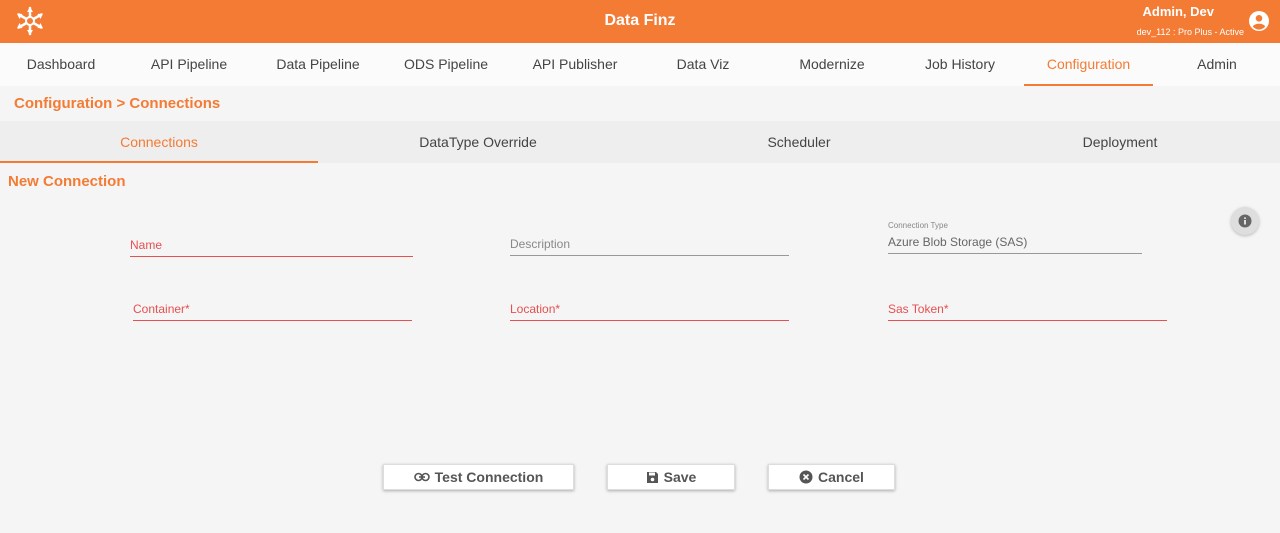 The image size is (1280, 533). Describe the element at coordinates (958, 242) in the screenshot. I see `connection-type-value: Azure Blob Storage (SAS)` at that location.